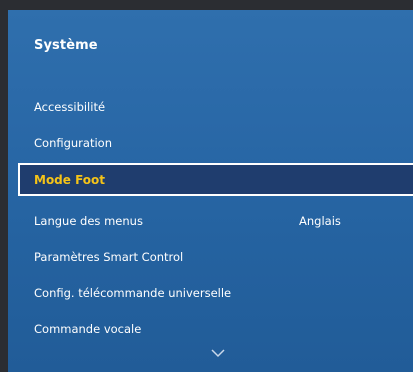  Describe the element at coordinates (320, 221) in the screenshot. I see `menu-language-value: Anglais` at that location.